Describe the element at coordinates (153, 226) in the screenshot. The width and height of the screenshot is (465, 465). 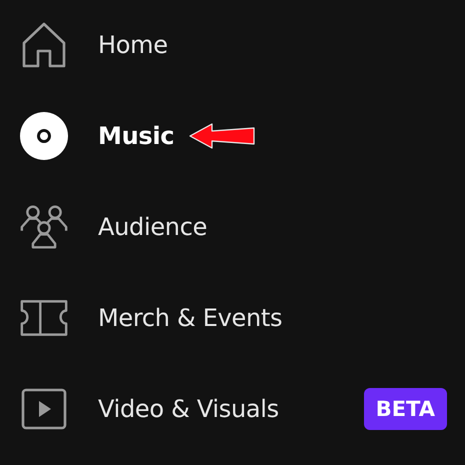
I see `nav-link: Audience` at that location.